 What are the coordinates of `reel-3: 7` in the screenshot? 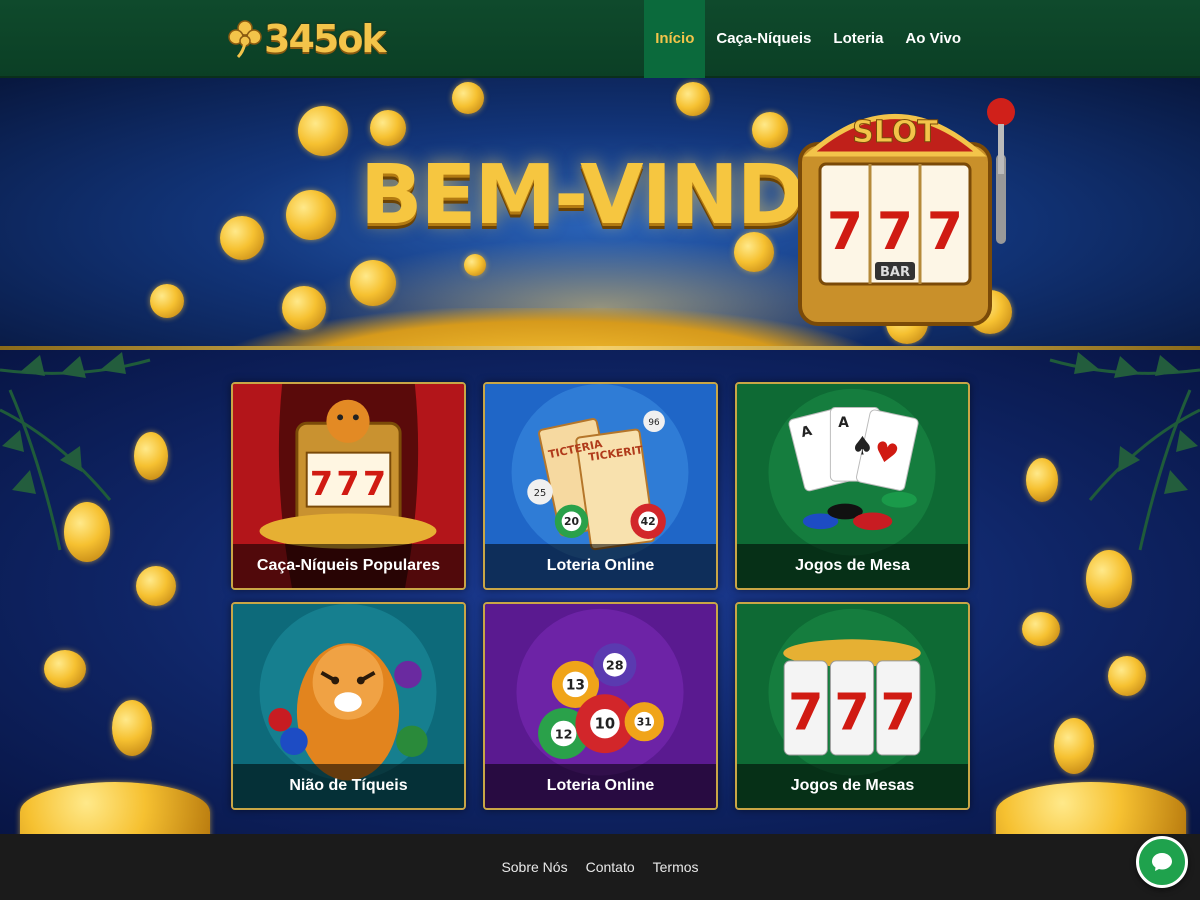 It's located at (374, 483).